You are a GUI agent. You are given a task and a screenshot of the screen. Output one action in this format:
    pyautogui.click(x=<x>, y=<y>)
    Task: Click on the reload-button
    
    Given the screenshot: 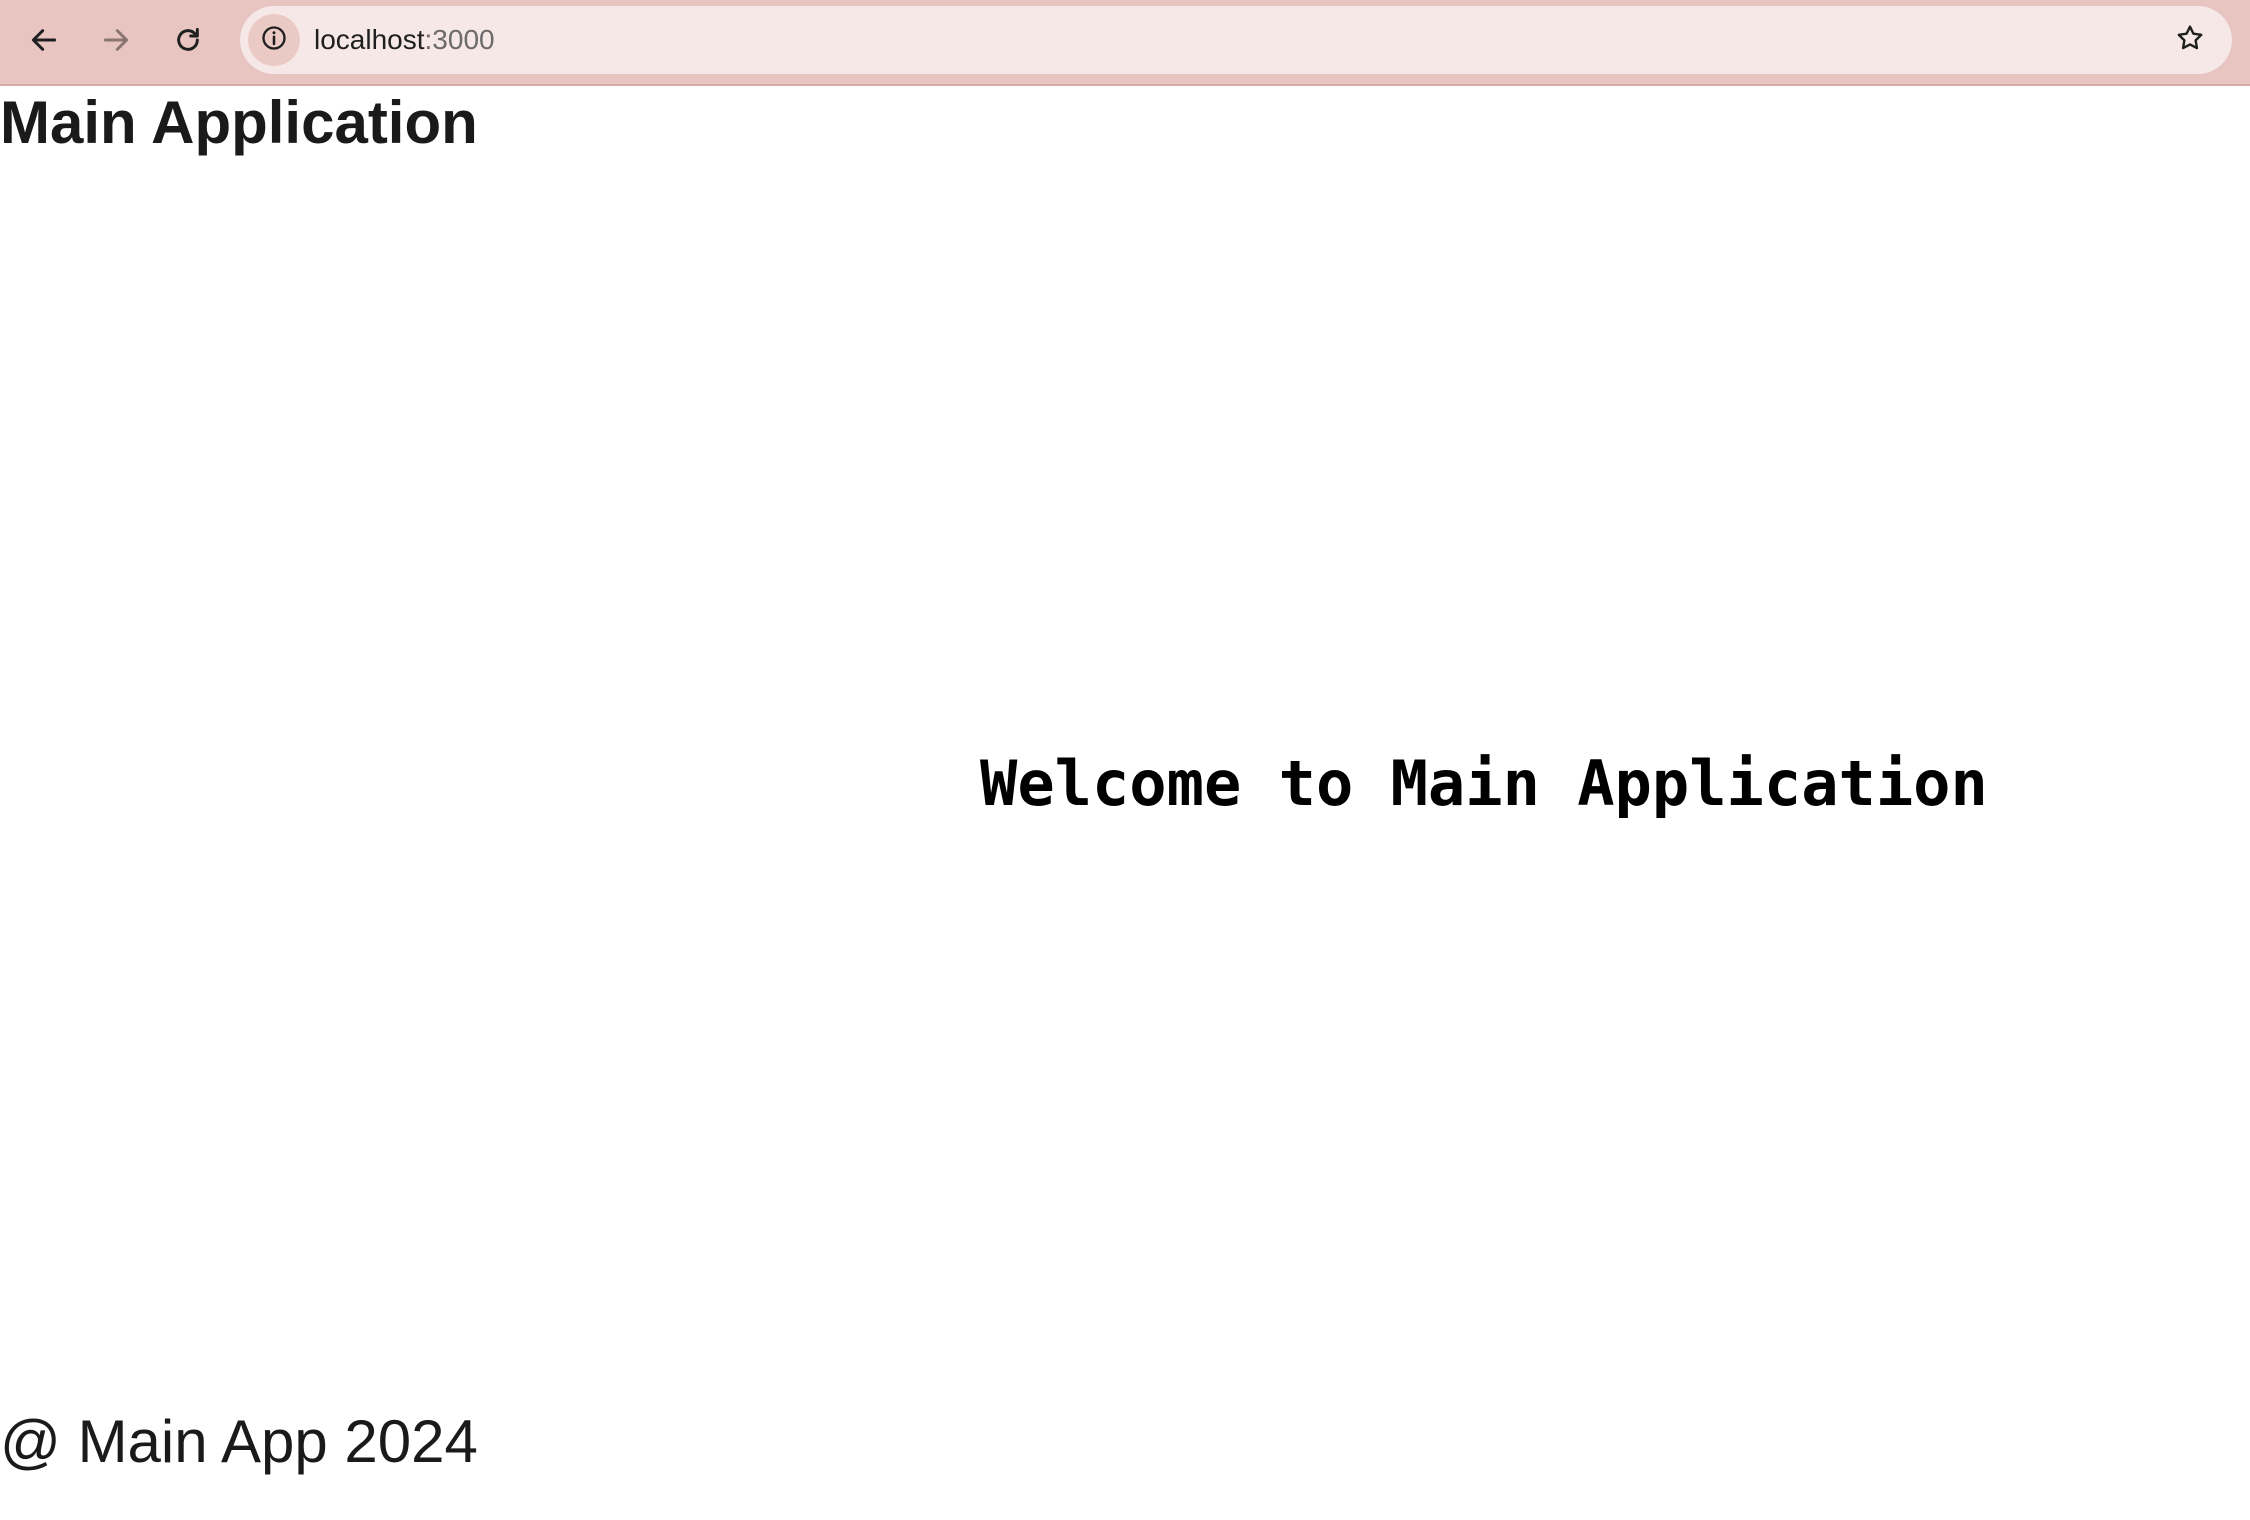 What is the action you would take?
    pyautogui.click(x=188, y=40)
    